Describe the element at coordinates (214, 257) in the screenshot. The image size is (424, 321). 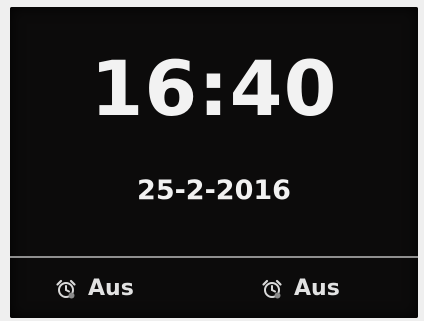
I see `status-divider` at that location.